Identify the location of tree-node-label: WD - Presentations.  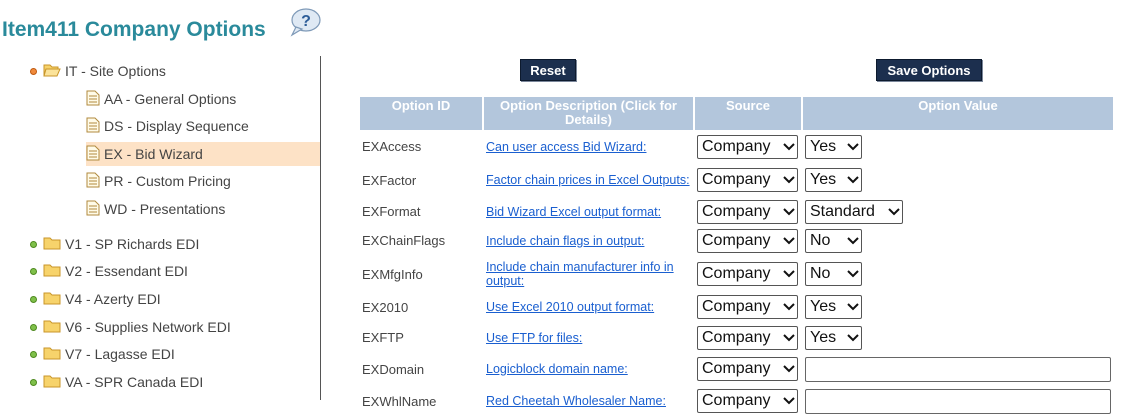
(165, 209).